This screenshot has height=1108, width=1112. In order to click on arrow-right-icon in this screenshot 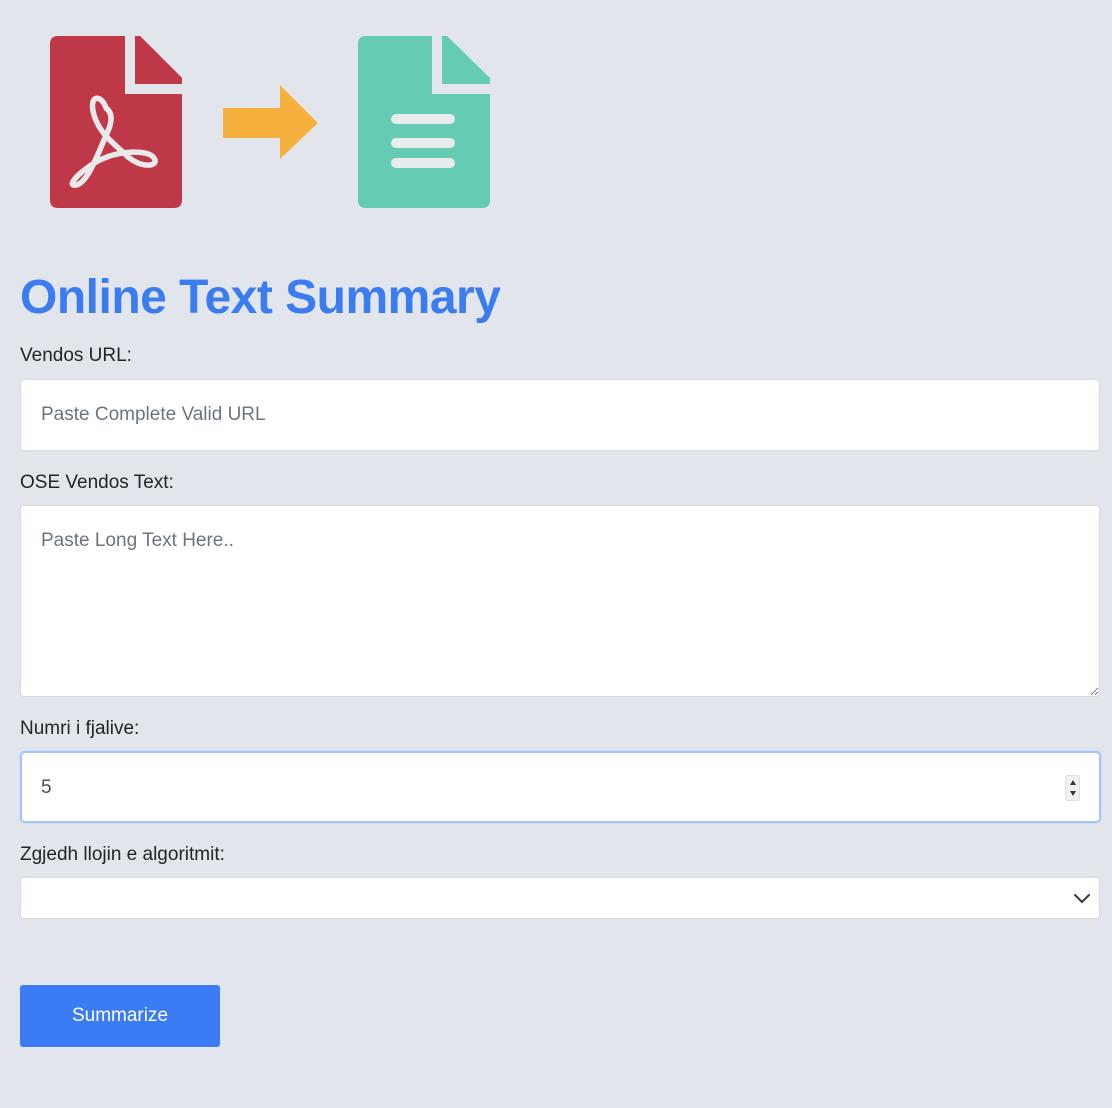, I will do `click(270, 122)`.